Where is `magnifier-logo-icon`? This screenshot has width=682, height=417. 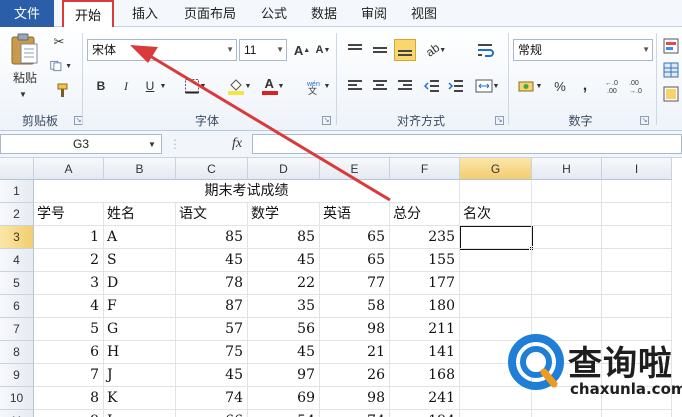
magnifier-logo-icon is located at coordinates (536, 362).